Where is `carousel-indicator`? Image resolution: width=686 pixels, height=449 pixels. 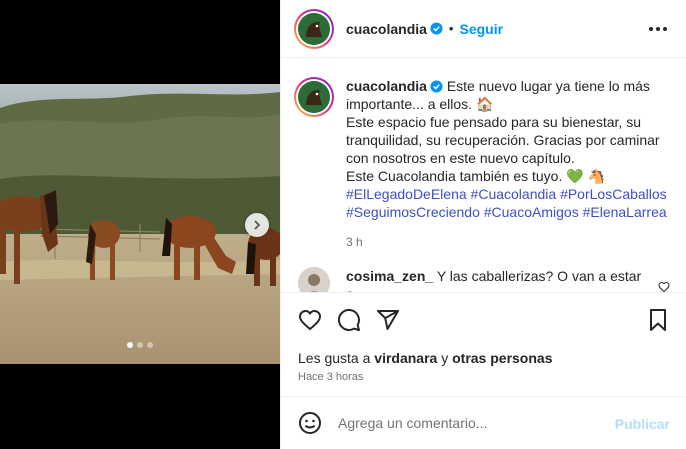
carousel-indicator is located at coordinates (140, 345).